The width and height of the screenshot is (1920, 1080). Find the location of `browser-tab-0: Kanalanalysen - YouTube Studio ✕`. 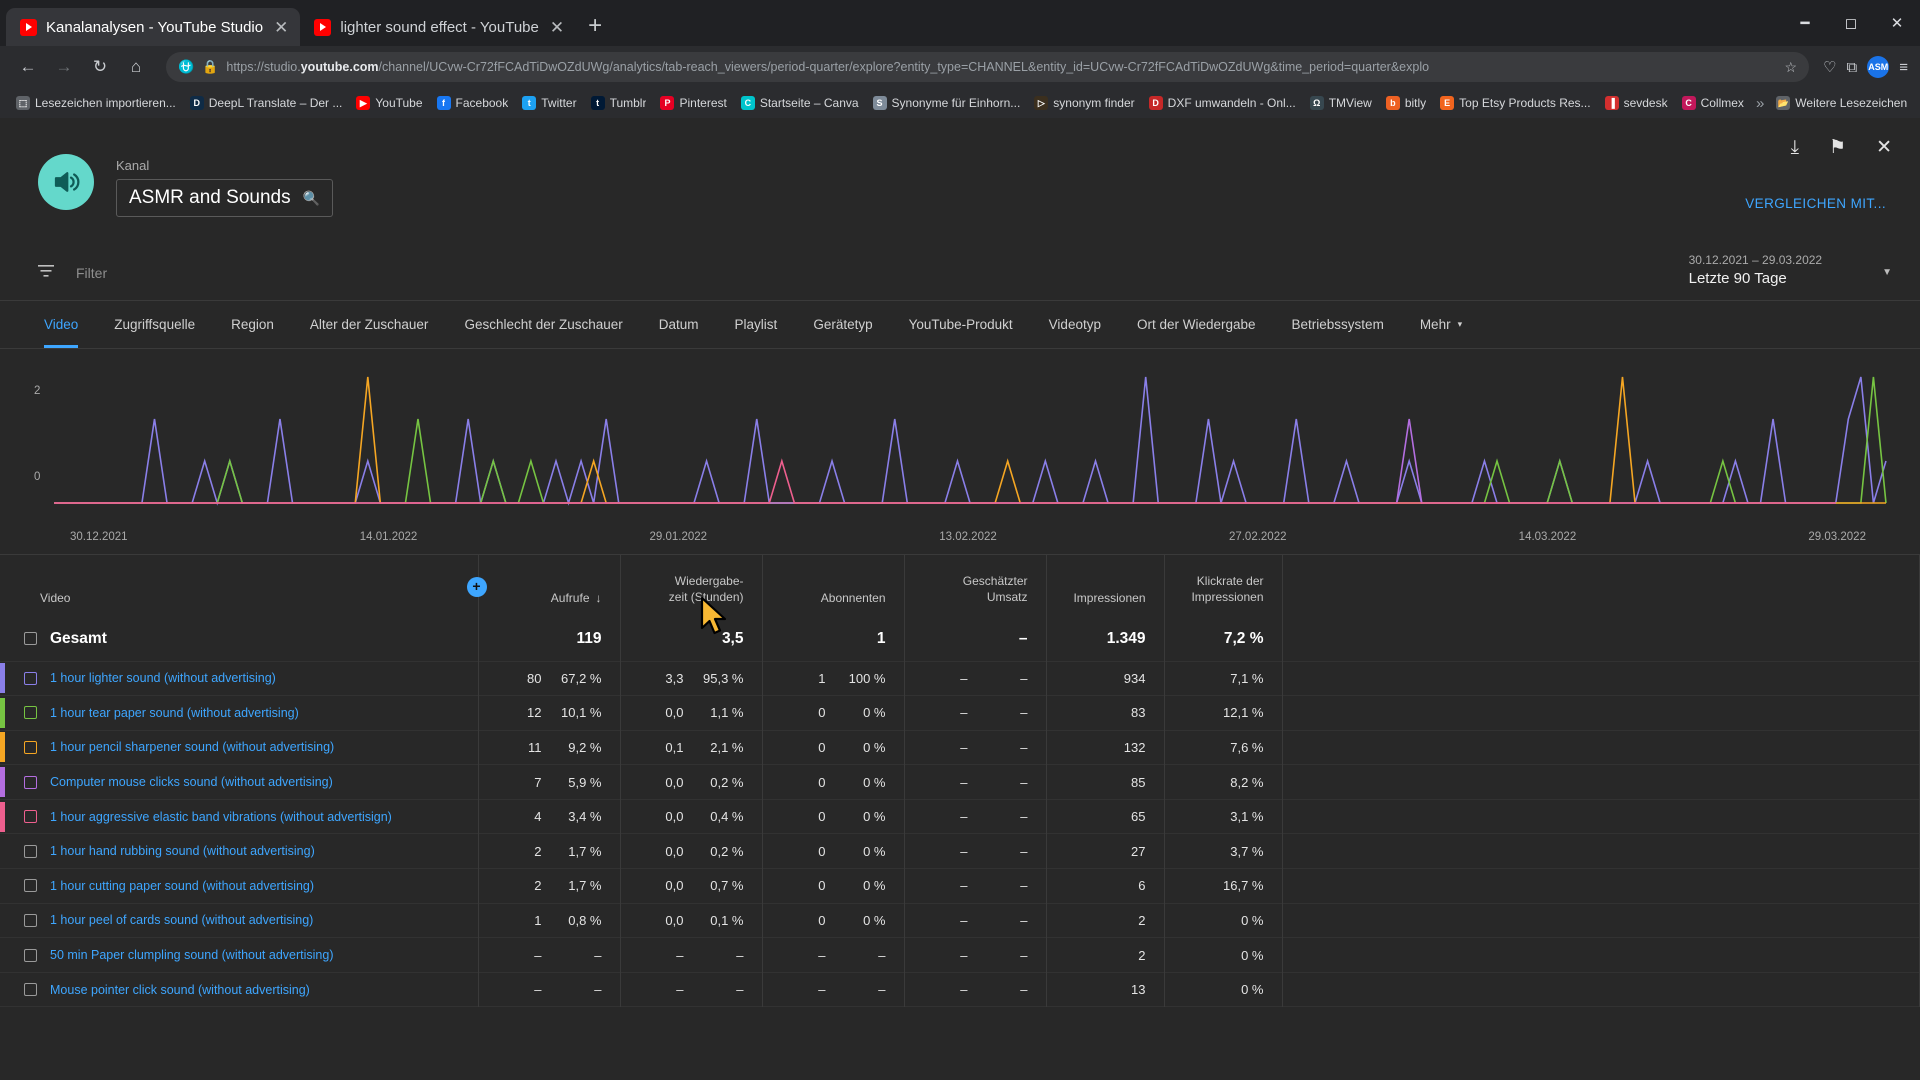

browser-tab-0: Kanalanalysen - YouTube Studio ✕ is located at coordinates (153, 27).